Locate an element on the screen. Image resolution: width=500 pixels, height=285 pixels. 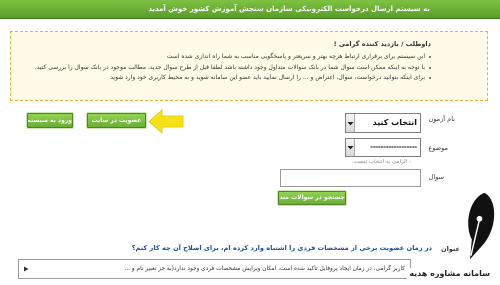
question-label: سوال is located at coordinates (436, 177).